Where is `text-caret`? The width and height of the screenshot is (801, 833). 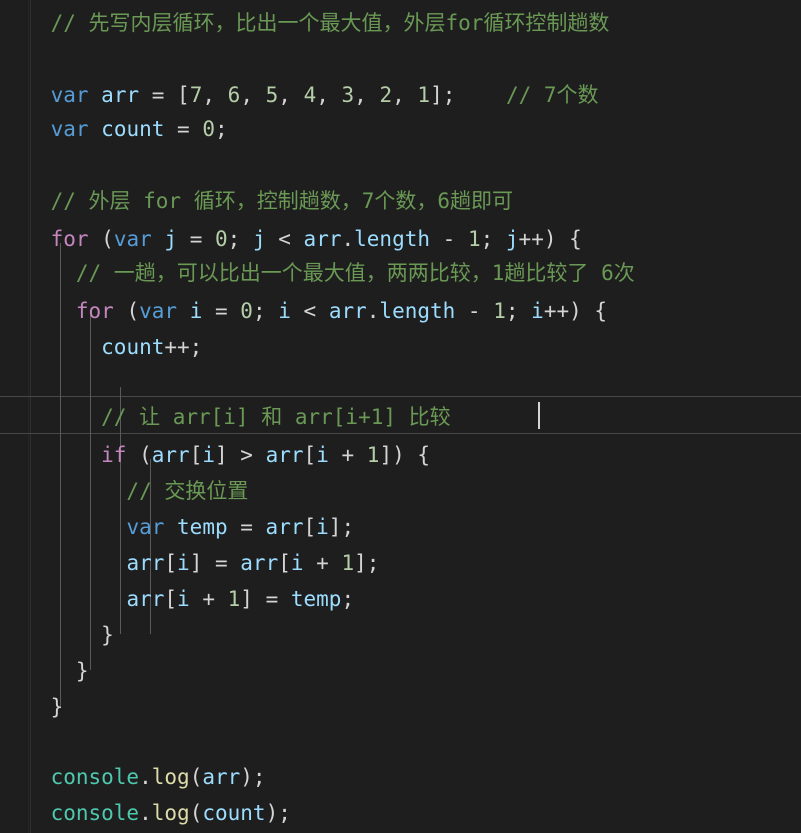 text-caret is located at coordinates (539, 415).